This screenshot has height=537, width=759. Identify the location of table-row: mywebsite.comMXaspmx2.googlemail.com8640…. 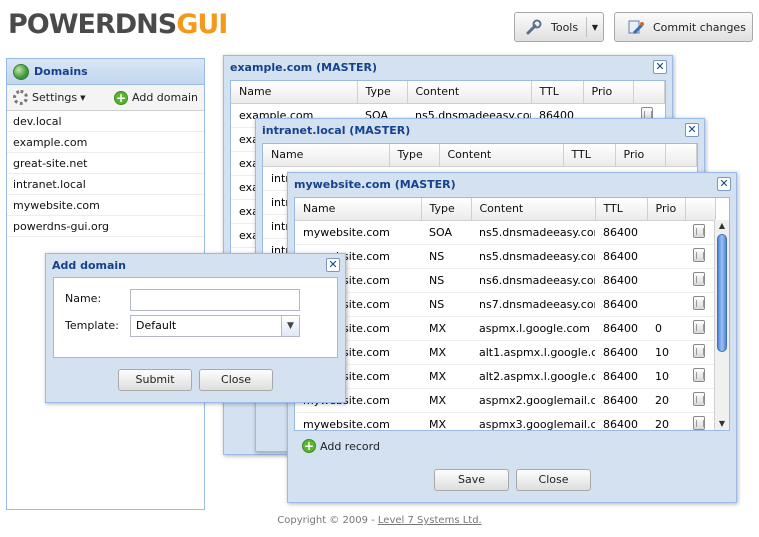
(505, 400).